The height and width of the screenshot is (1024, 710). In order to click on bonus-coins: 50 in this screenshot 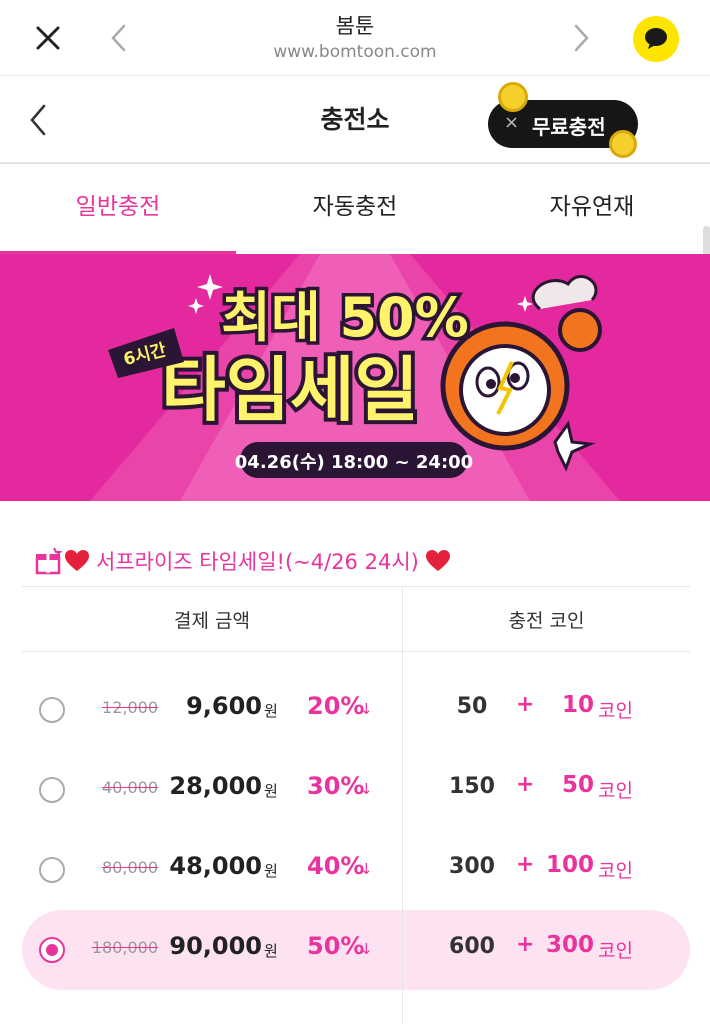, I will do `click(577, 785)`.